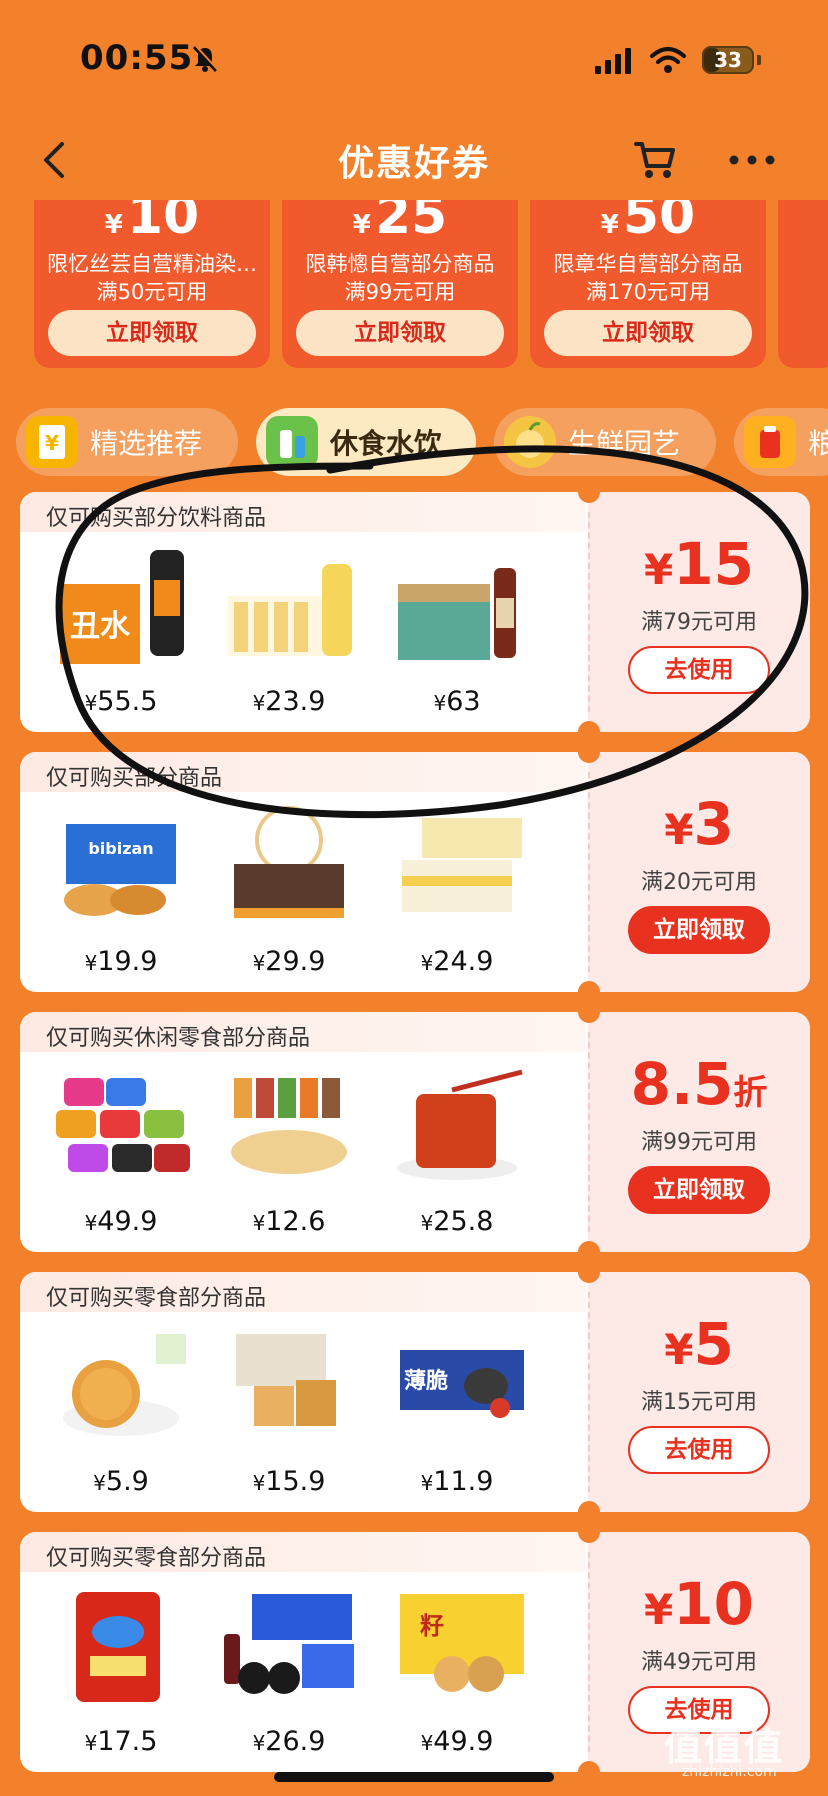 This screenshot has height=1796, width=828. What do you see at coordinates (457, 1648) in the screenshot?
I see `product-image: 籽` at bounding box center [457, 1648].